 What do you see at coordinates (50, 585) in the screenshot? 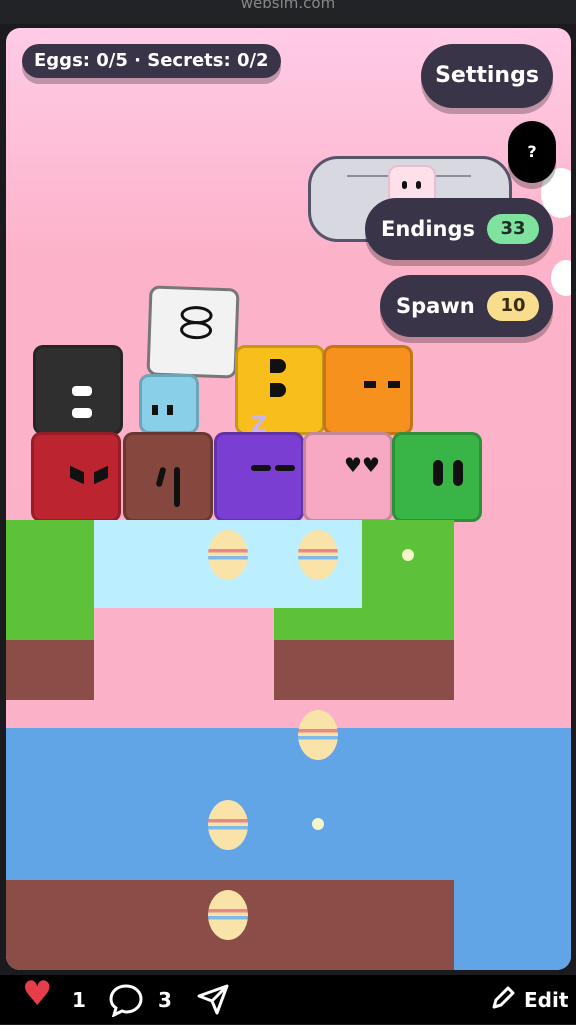
I see `grass-platform-left` at bounding box center [50, 585].